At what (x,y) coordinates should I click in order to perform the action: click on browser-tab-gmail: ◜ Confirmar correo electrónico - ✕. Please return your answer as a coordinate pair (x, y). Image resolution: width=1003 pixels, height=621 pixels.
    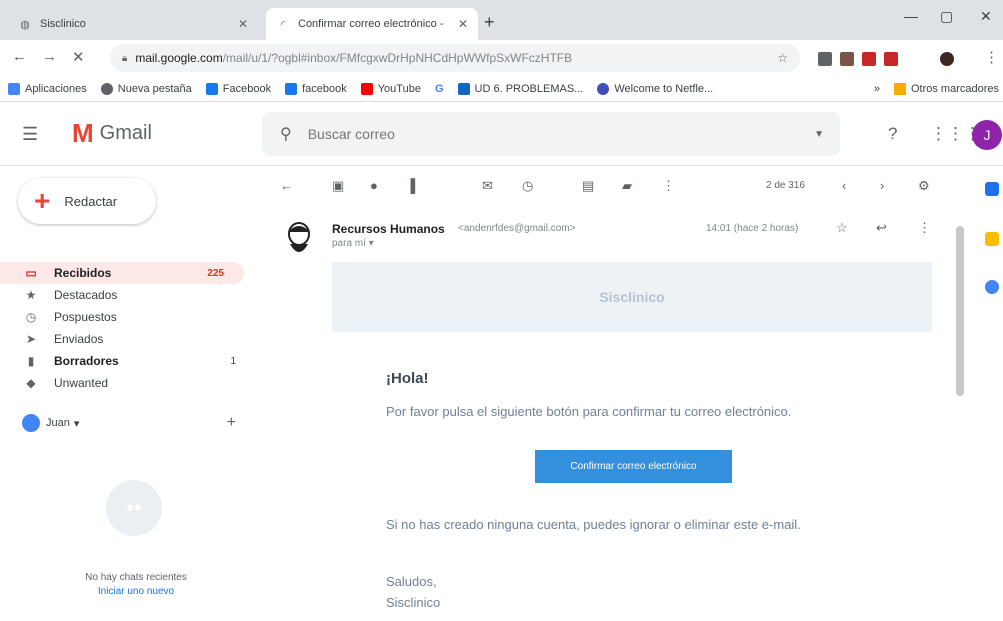
    Looking at the image, I should click on (372, 24).